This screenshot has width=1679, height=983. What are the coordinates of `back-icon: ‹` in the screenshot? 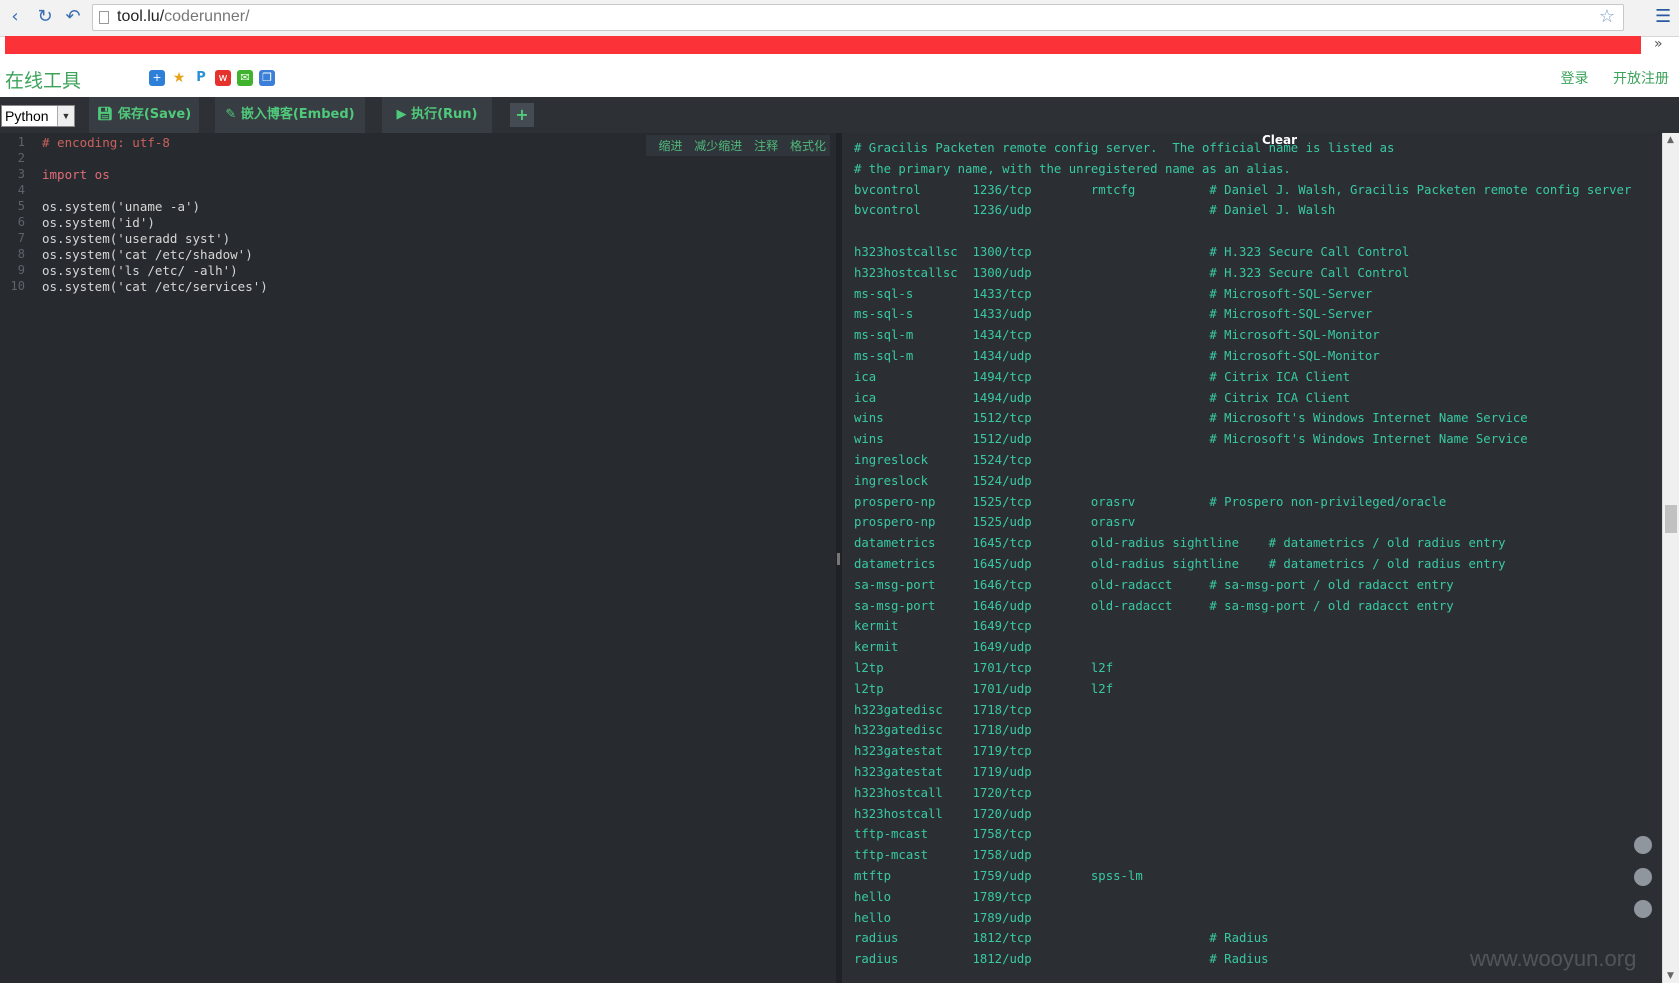 It's located at (15, 17).